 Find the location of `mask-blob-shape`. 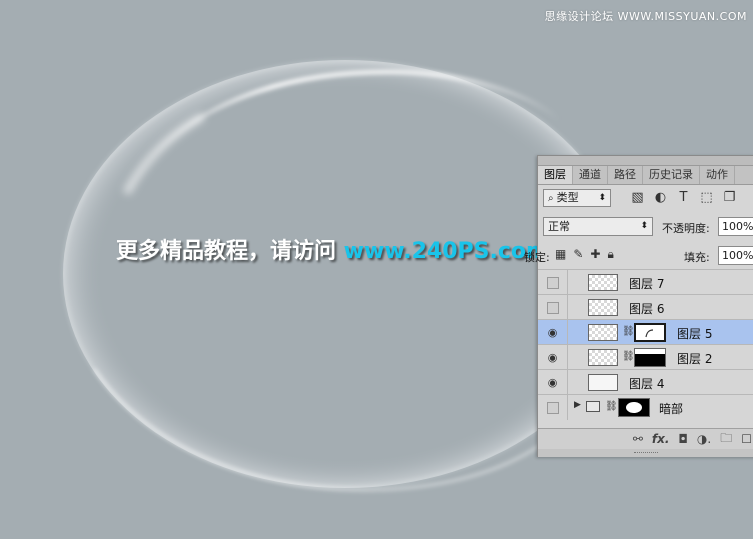

mask-blob-shape is located at coordinates (634, 407).